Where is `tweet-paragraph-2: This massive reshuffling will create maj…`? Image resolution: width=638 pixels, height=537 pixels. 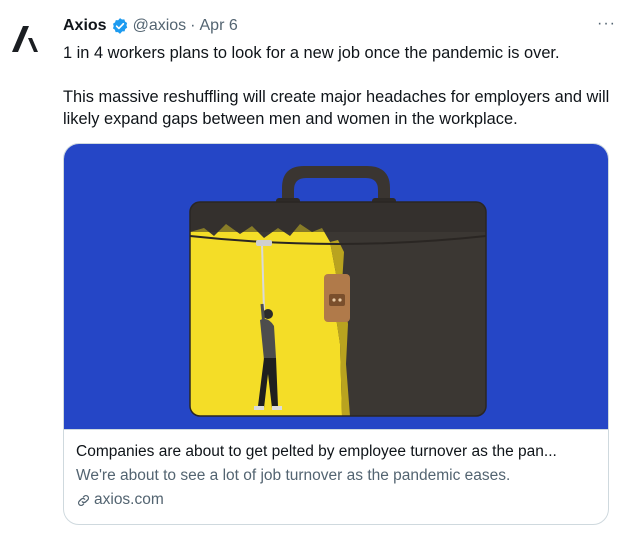
tweet-paragraph-2: This massive reshuffling will create maj… is located at coordinates (336, 108).